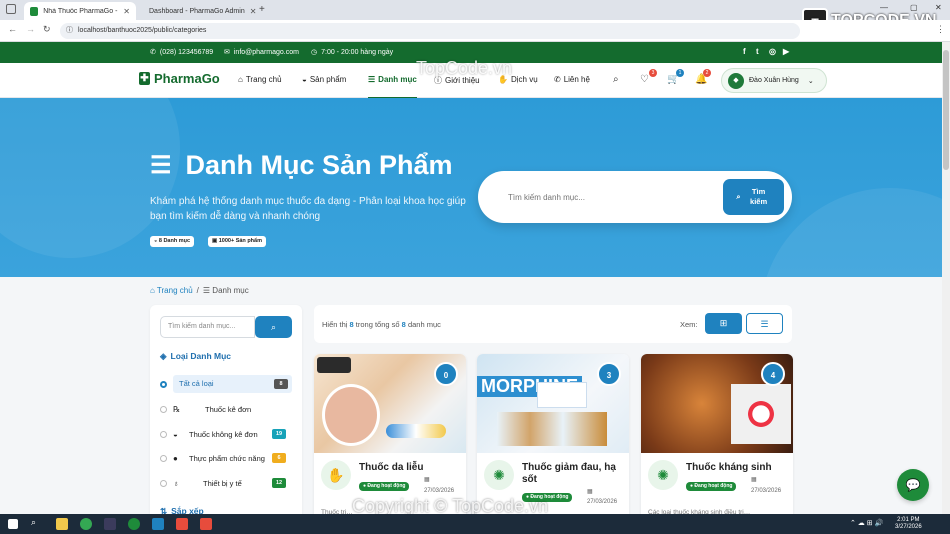 The height and width of the screenshot is (534, 950). Describe the element at coordinates (324, 79) in the screenshot. I see `nav-san-pham: ◒ Sản phẩm` at that location.